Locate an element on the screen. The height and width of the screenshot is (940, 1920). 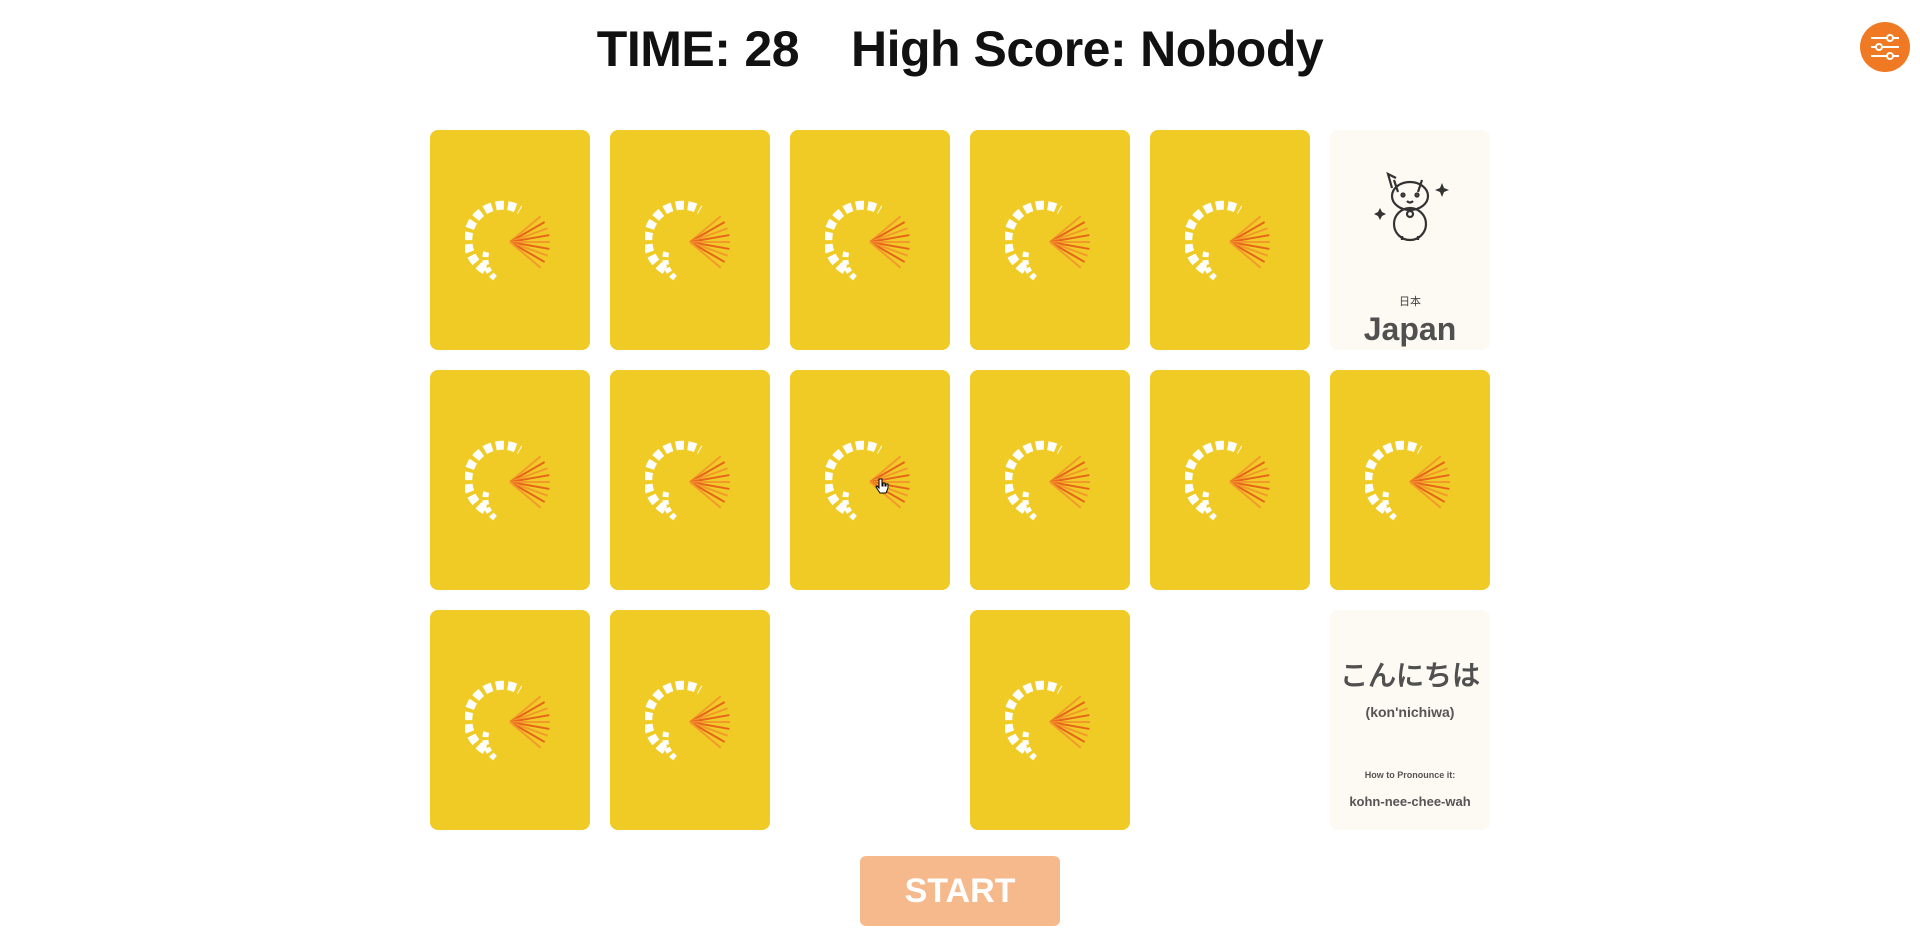
time-value: 28 is located at coordinates (772, 49).